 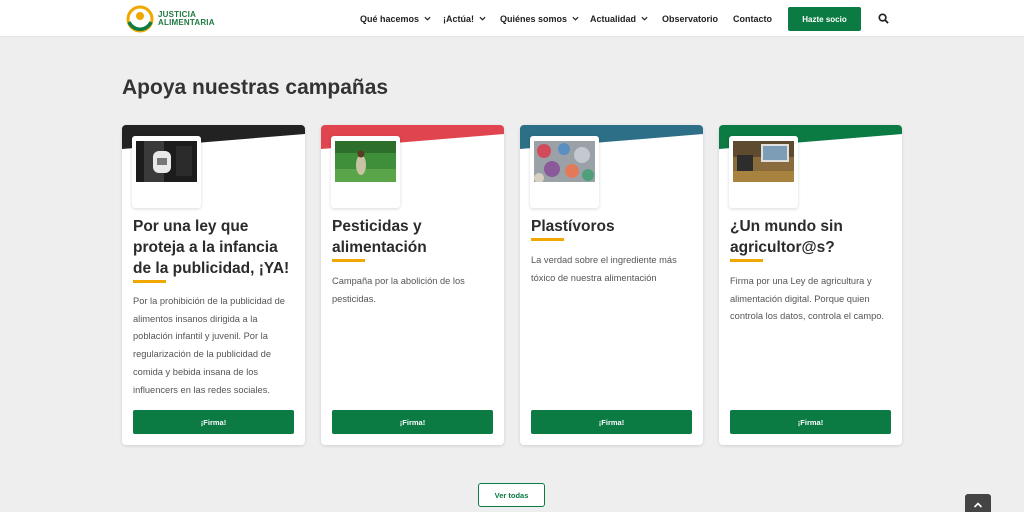 I want to click on nav-quienes-somos: Quiénes somos, so click(x=539, y=18).